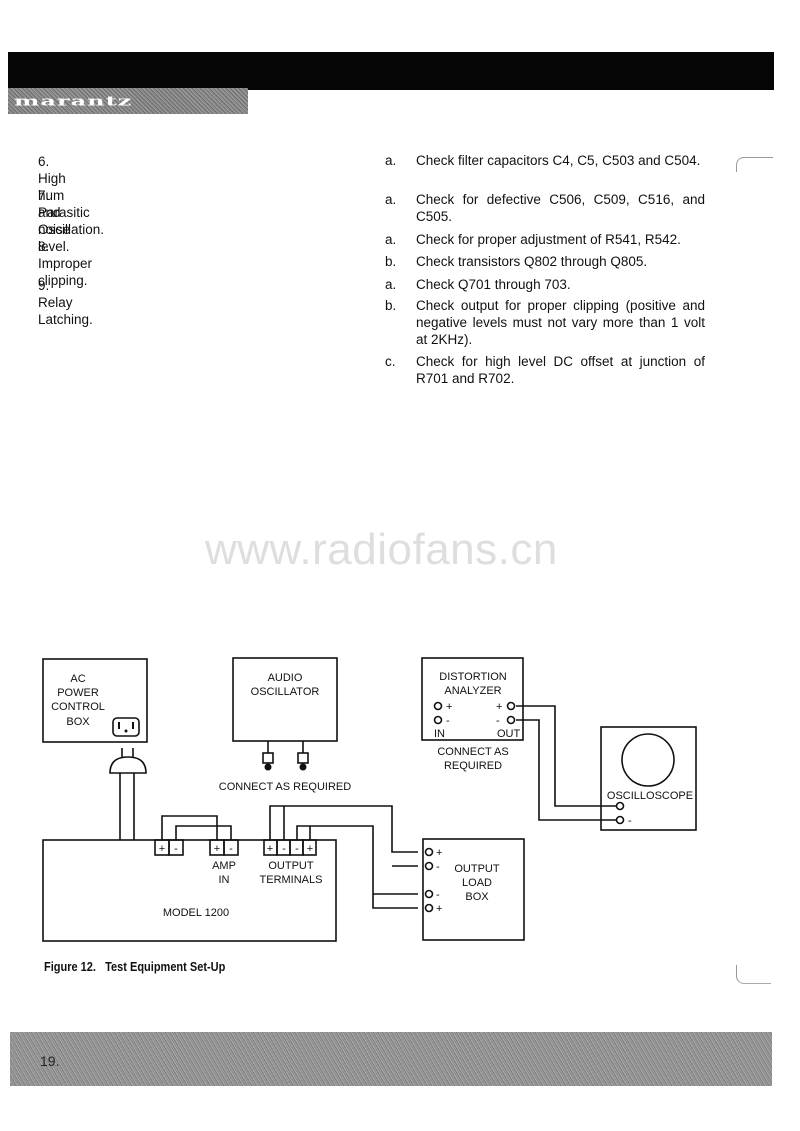 Image resolution: width=800 pixels, height=1131 pixels. I want to click on ac-box-label: AC, so click(77, 679).